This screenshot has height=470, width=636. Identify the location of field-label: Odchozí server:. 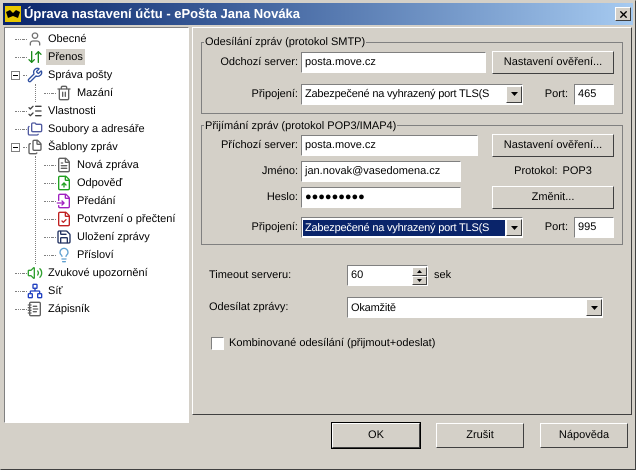
(258, 62).